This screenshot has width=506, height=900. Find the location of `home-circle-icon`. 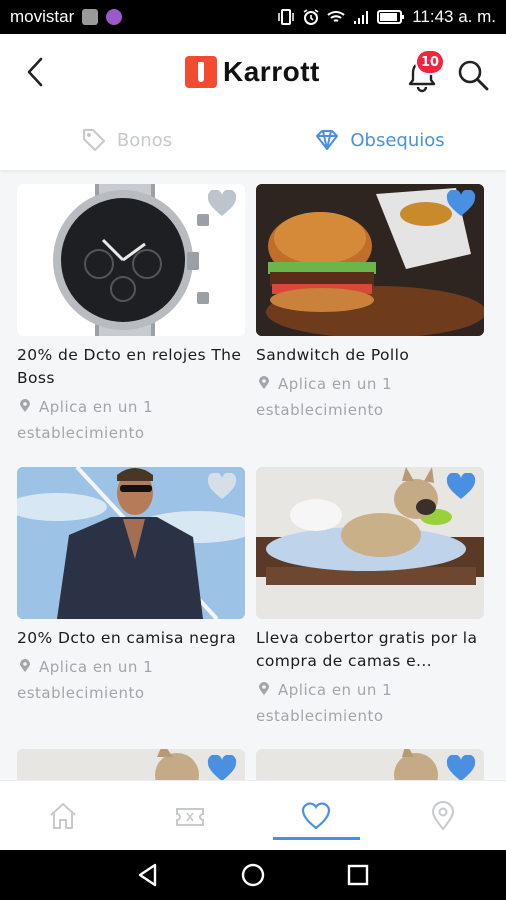

home-circle-icon is located at coordinates (253, 875).